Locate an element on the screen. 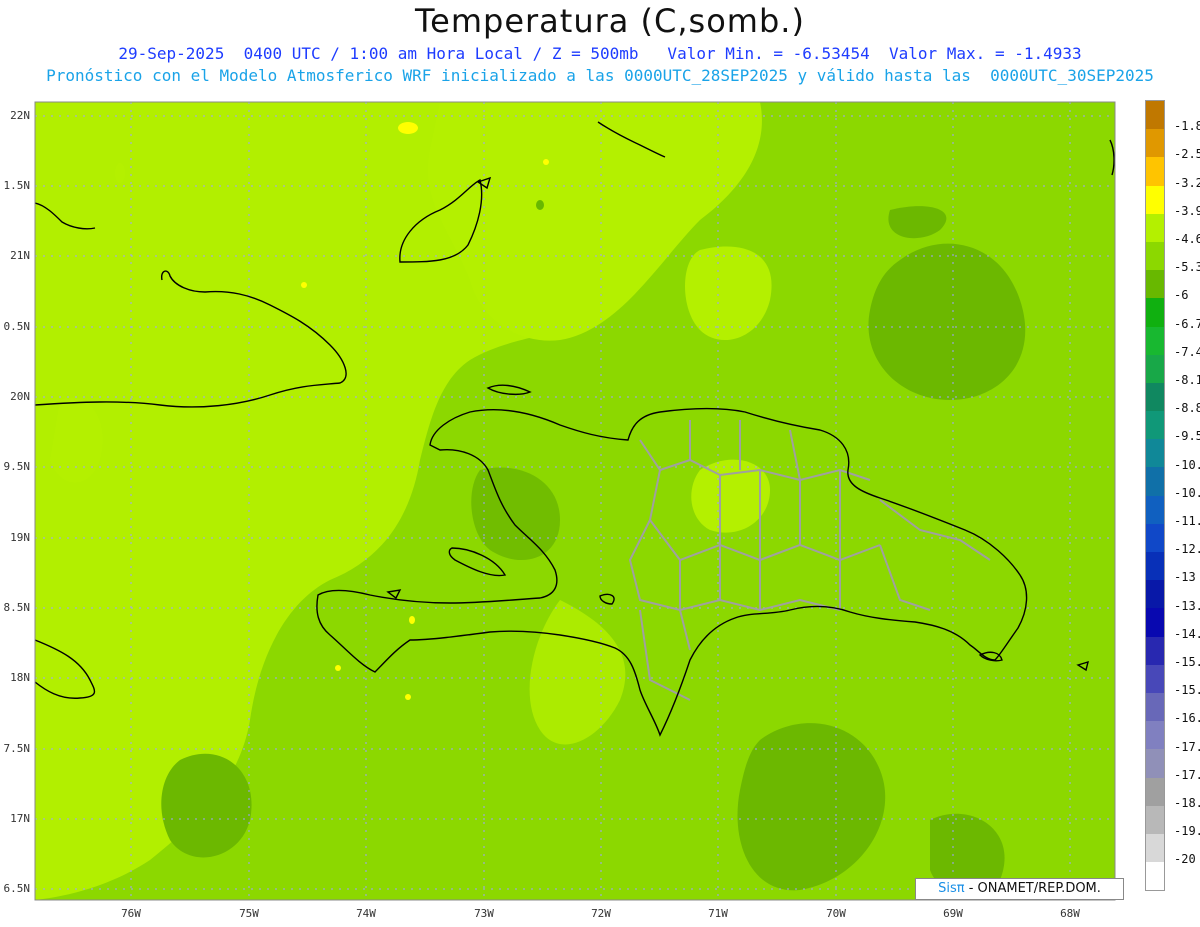  legend-label: -6.7 is located at coordinates (1187, 323).